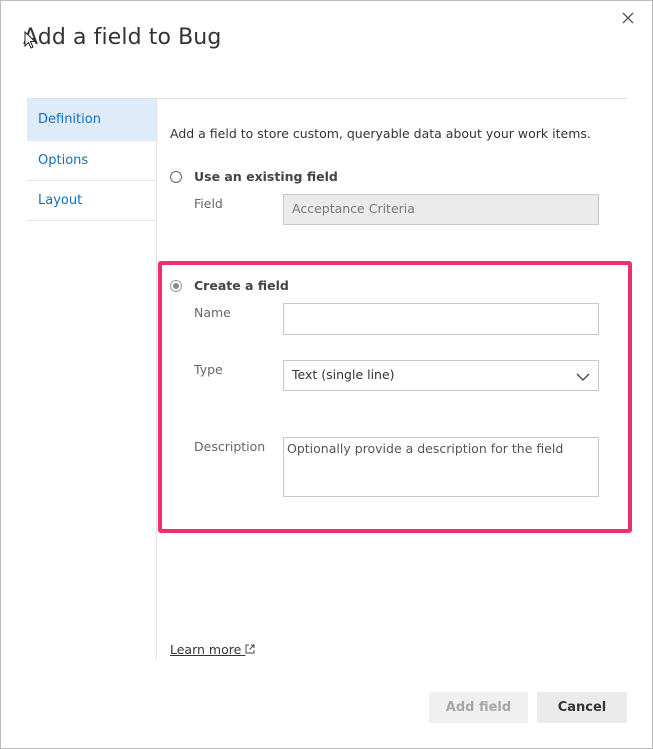 The width and height of the screenshot is (653, 749). Describe the element at coordinates (212, 312) in the screenshot. I see `name-label: Name` at that location.